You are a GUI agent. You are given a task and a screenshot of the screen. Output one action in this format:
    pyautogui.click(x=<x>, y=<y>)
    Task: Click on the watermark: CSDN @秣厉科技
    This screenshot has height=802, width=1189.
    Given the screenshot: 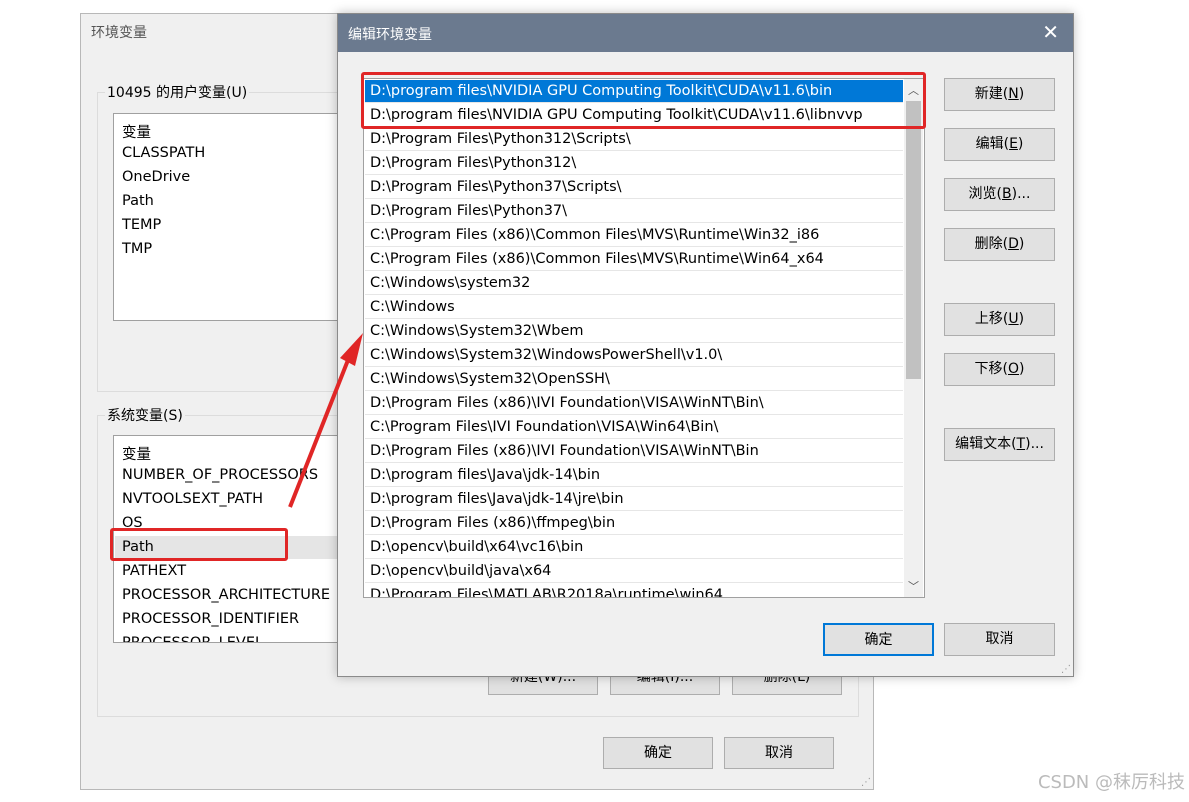 What is the action you would take?
    pyautogui.click(x=1111, y=782)
    